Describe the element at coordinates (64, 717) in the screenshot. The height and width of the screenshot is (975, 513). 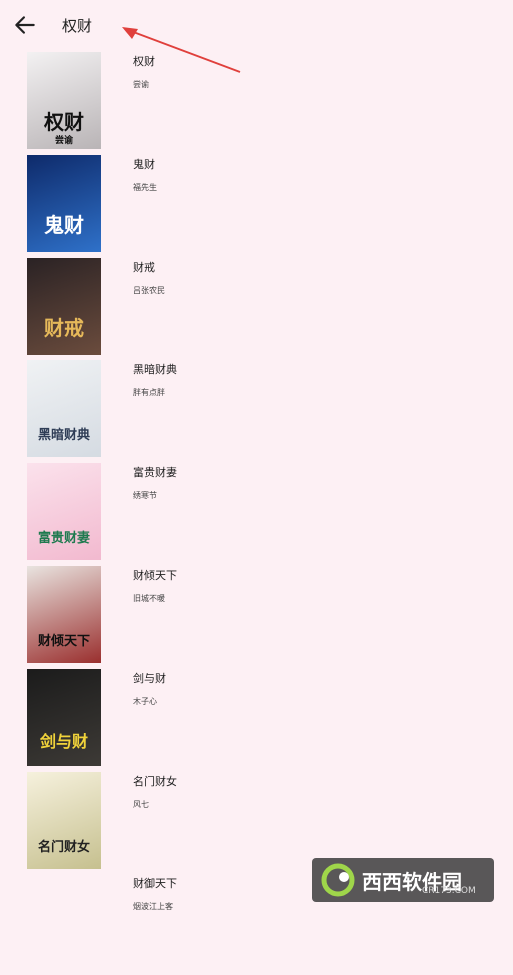
I see `book-cover: 剑与财` at that location.